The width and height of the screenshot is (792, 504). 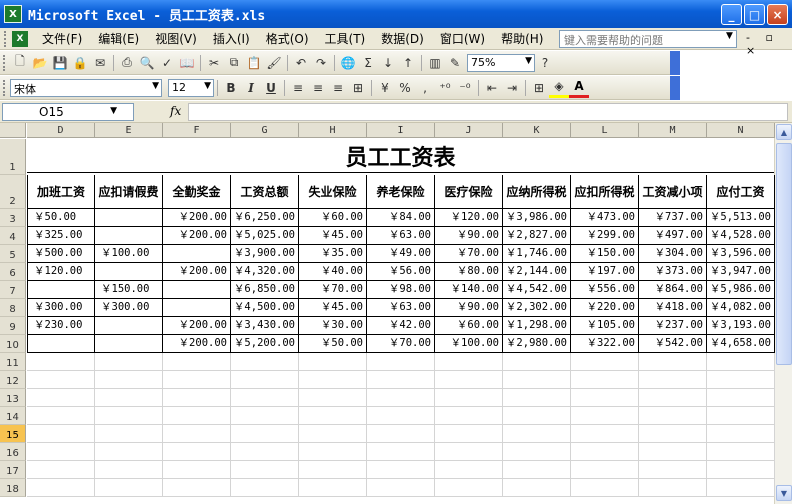 I want to click on data-cell: ￥3,947.00, so click(x=741, y=272).